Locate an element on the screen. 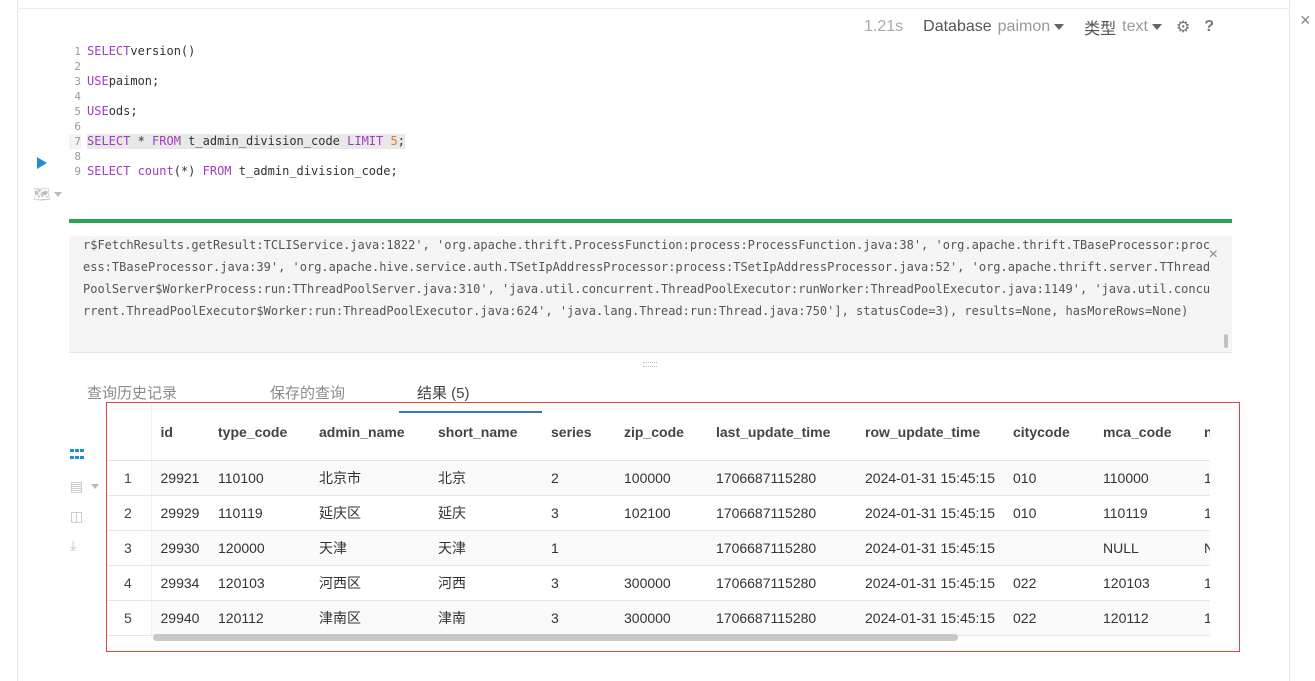 Image resolution: width=1315 pixels, height=681 pixels. code-token: ods; is located at coordinates (123, 111).